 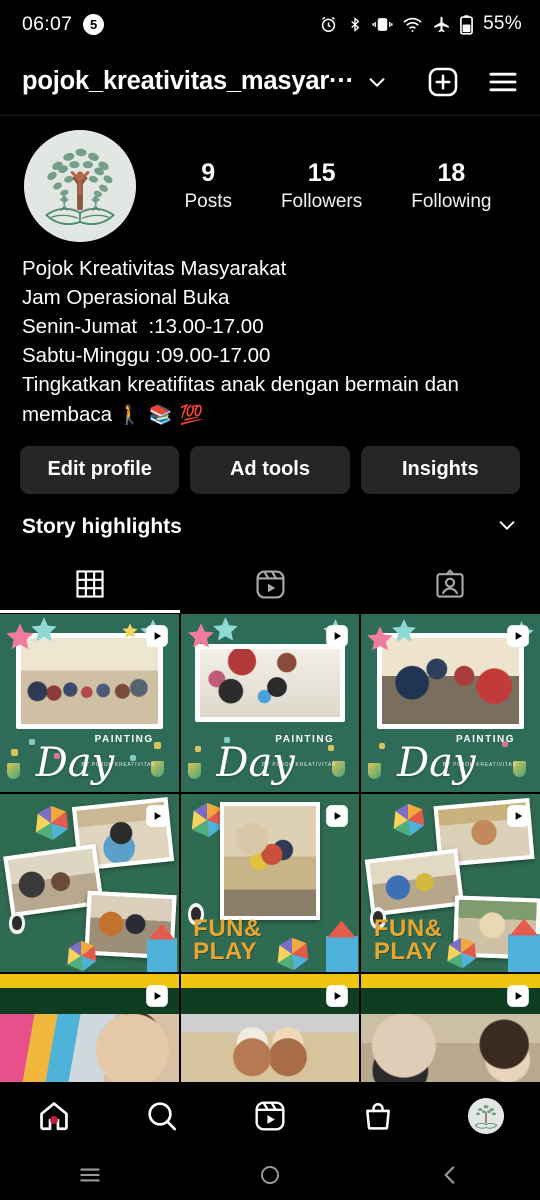 I want to click on grid-icon, so click(x=90, y=586).